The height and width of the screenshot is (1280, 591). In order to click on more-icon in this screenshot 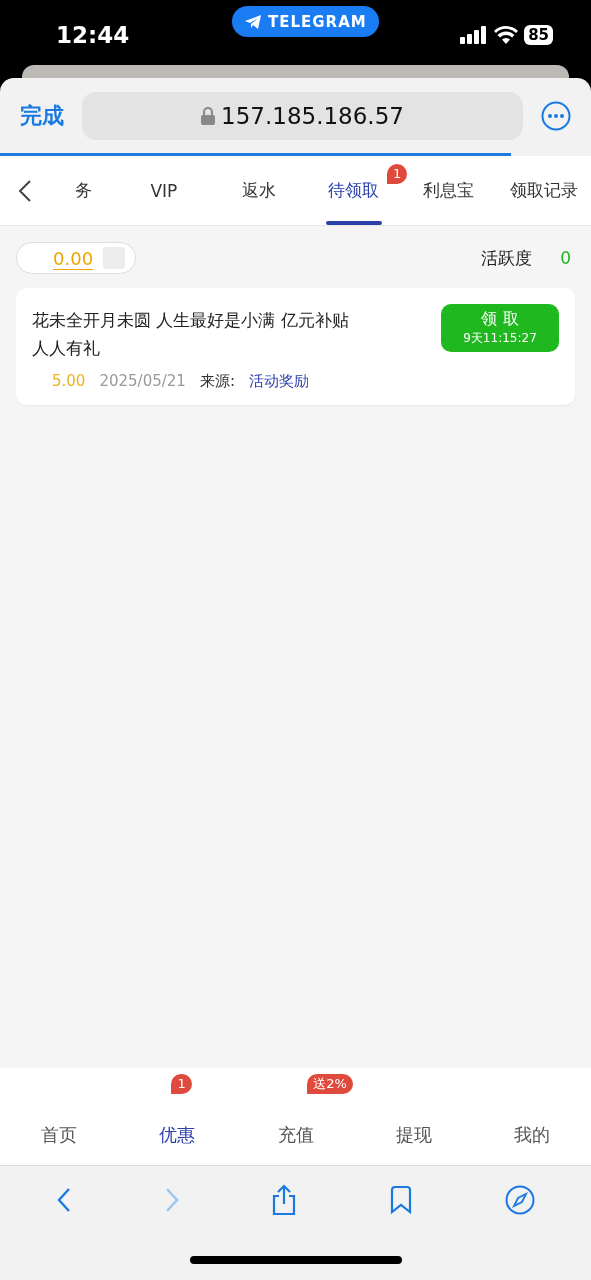, I will do `click(556, 115)`.